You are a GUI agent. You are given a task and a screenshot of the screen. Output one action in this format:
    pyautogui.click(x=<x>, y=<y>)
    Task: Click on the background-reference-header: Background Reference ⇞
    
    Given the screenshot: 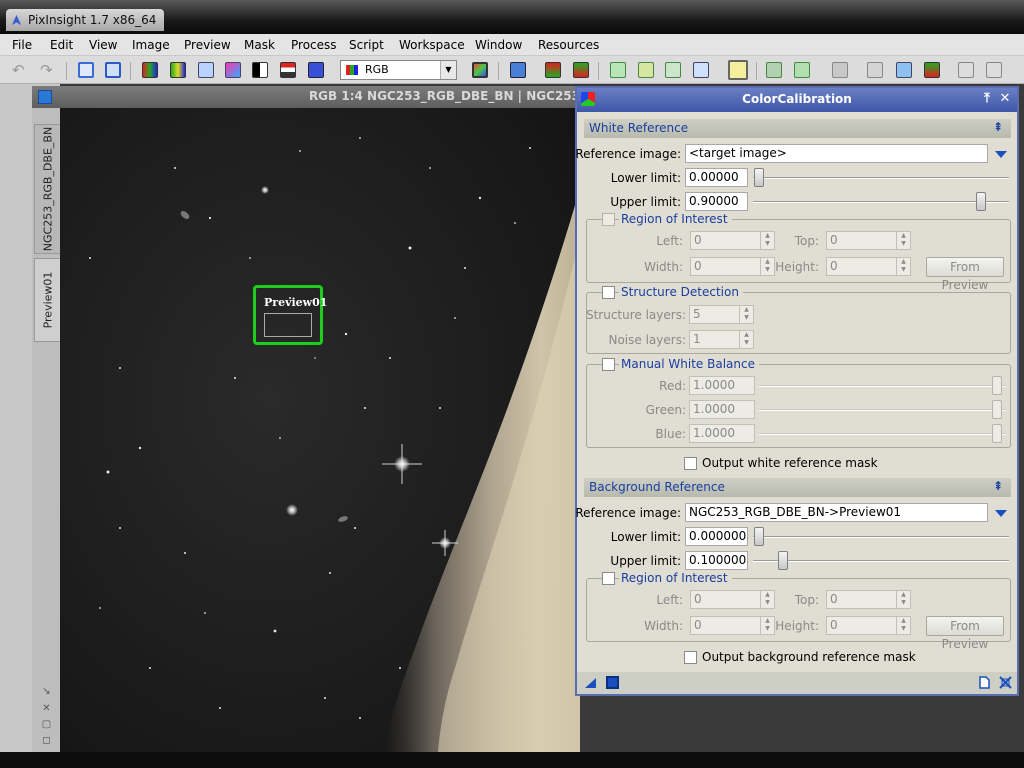 What is the action you would take?
    pyautogui.click(x=797, y=487)
    